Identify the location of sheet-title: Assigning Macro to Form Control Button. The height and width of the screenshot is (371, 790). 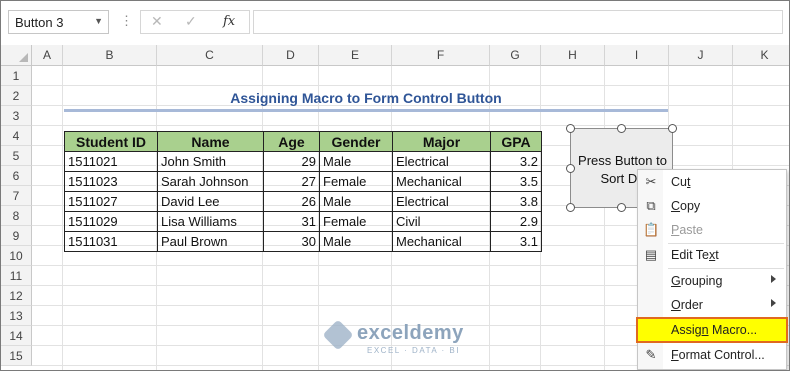
(366, 98).